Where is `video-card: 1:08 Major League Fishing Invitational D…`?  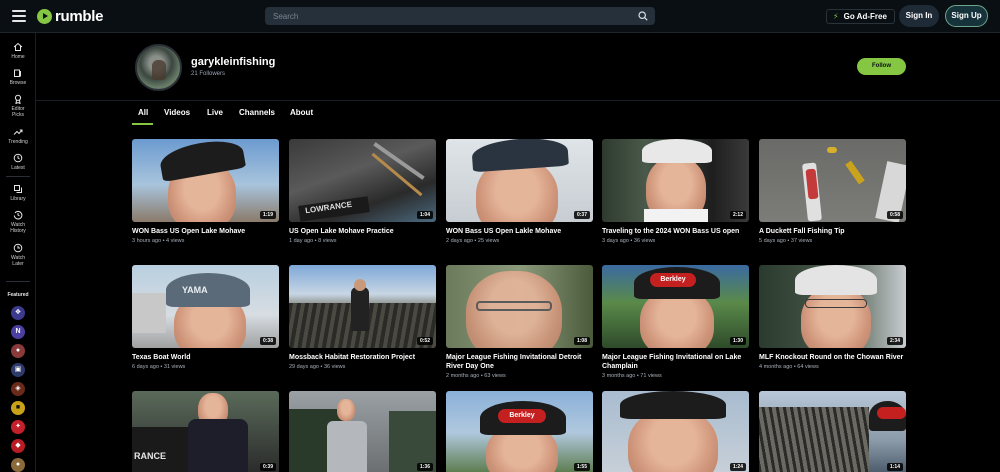
video-card: 1:08 Major League Fishing Invitational D… is located at coordinates (519, 322).